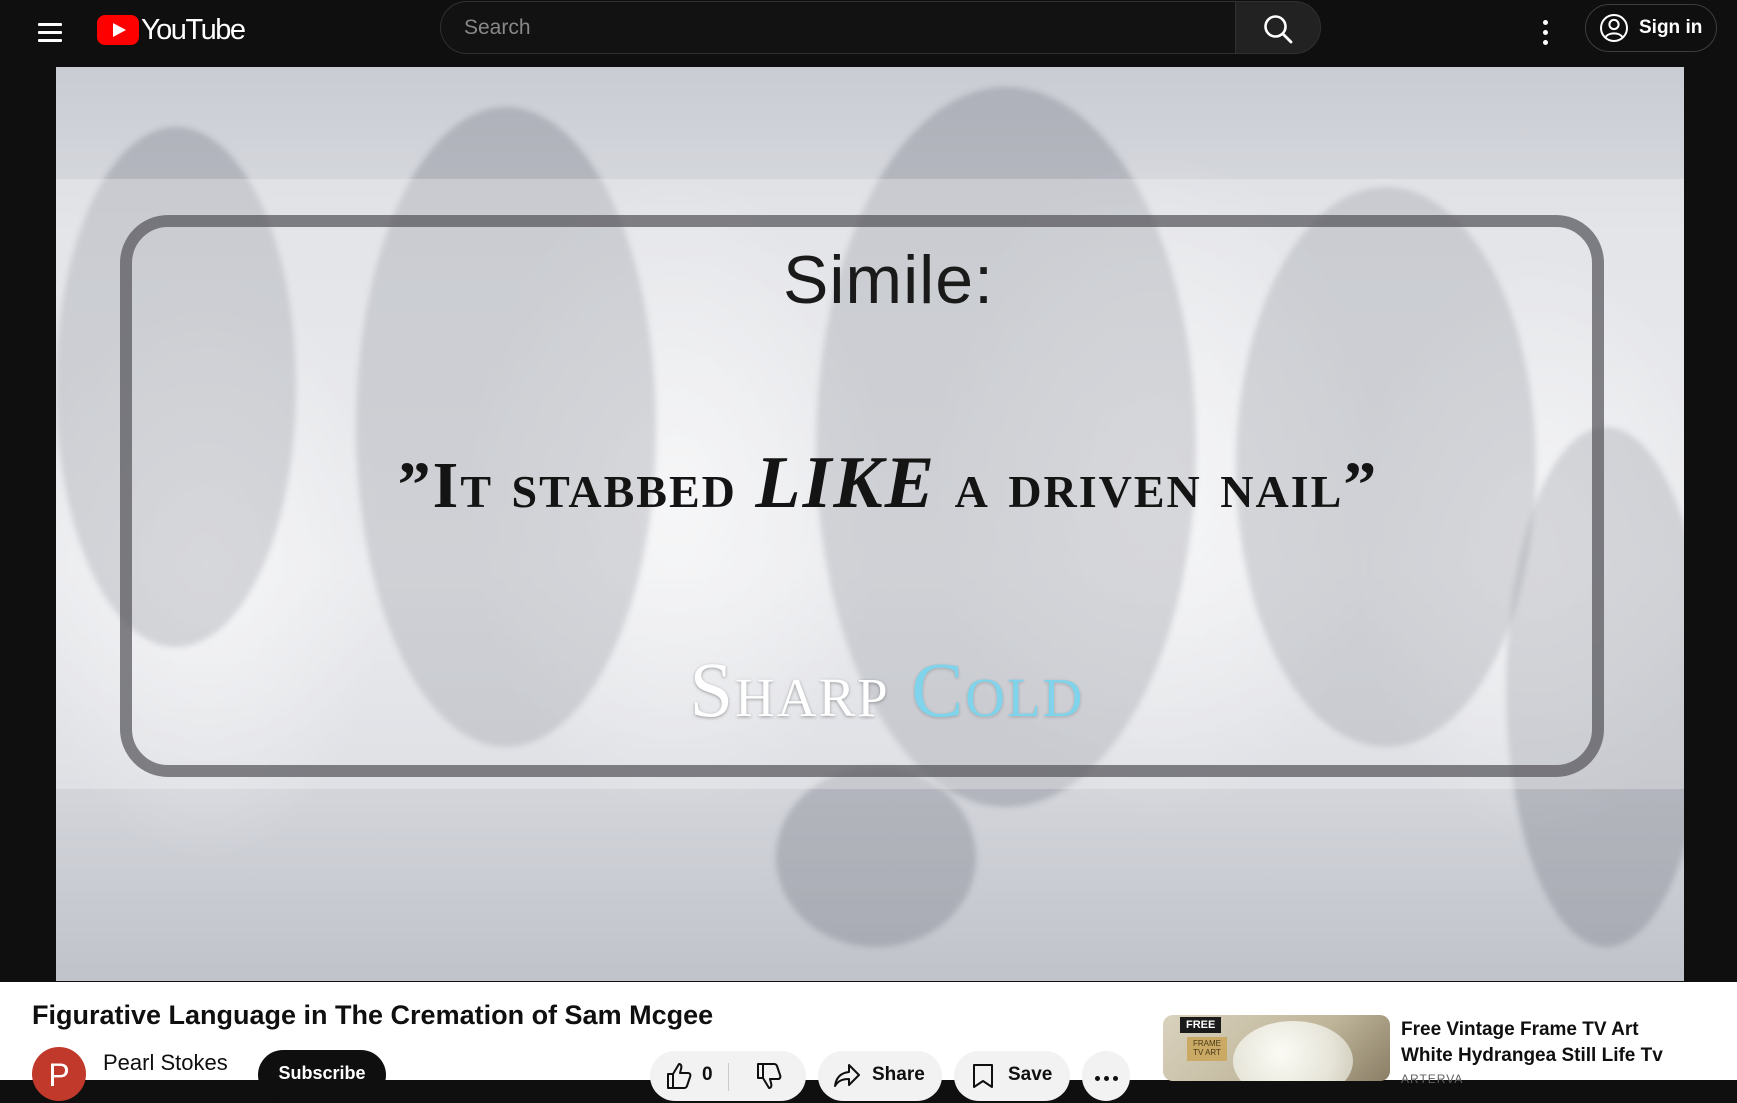  Describe the element at coordinates (1293, 1051) in the screenshot. I see `hydrangea-image` at that location.